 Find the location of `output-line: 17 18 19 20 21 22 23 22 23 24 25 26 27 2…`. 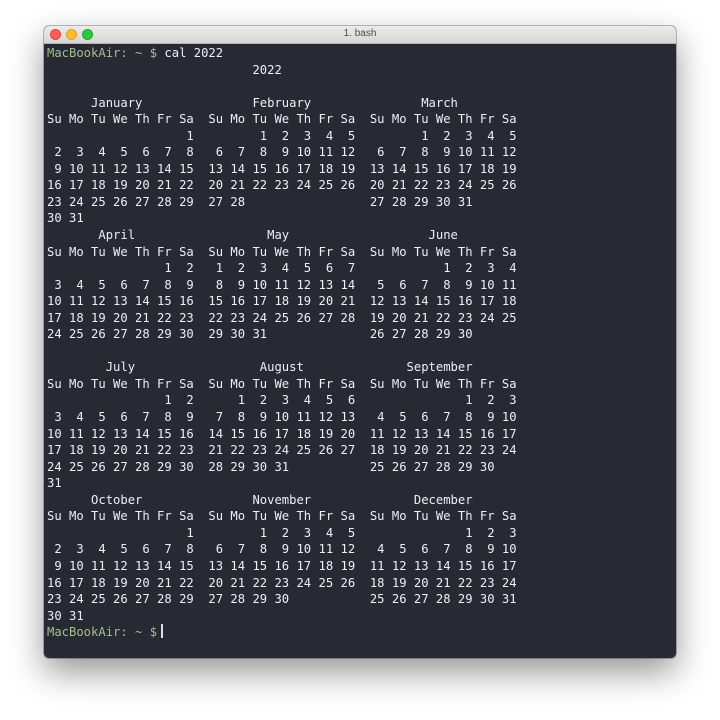

output-line: 17 18 19 20 21 22 23 22 23 24 25 26 27 2… is located at coordinates (282, 317).